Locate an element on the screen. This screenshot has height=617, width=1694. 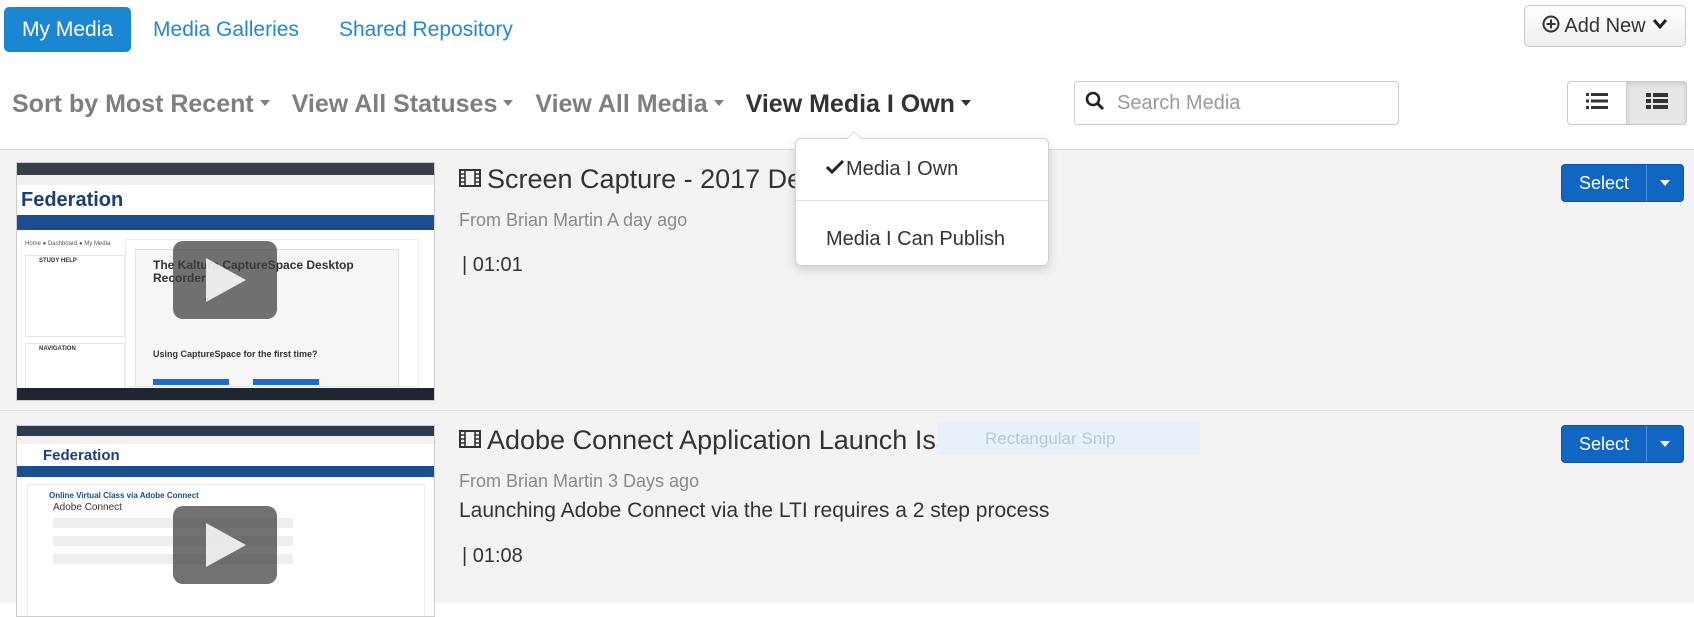
menu-item-label: Media I Own is located at coordinates (902, 168).